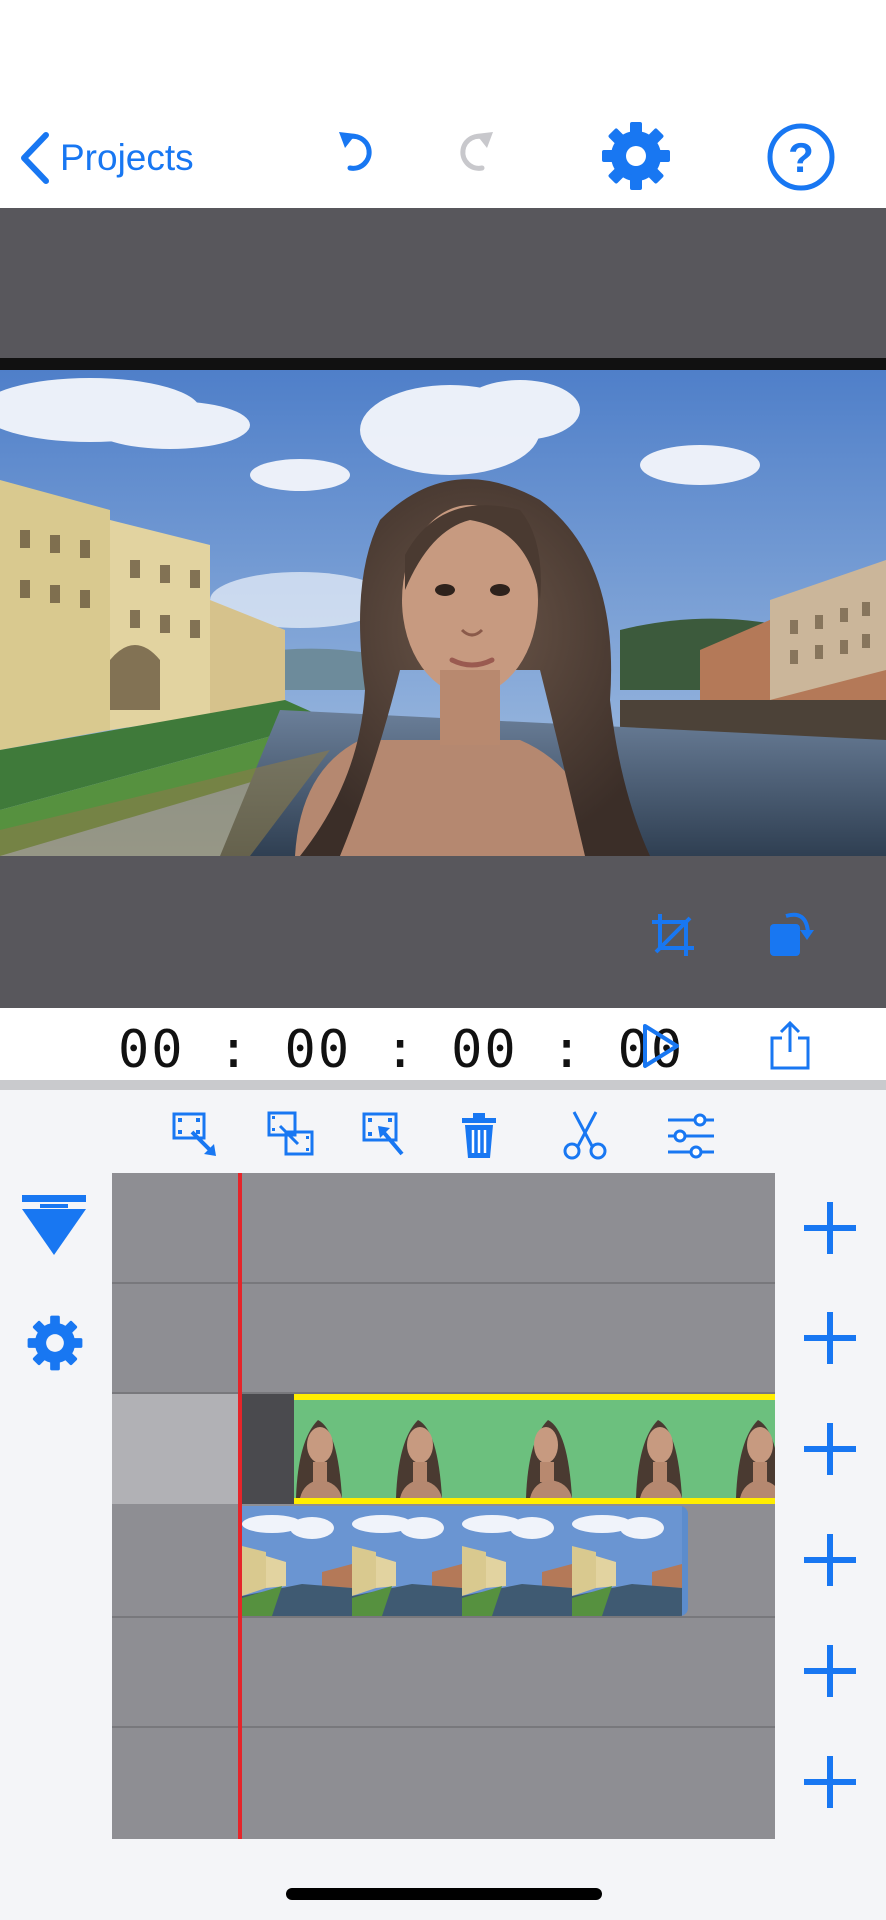  I want to click on preview-bottom-letterbox, so click(443, 932).